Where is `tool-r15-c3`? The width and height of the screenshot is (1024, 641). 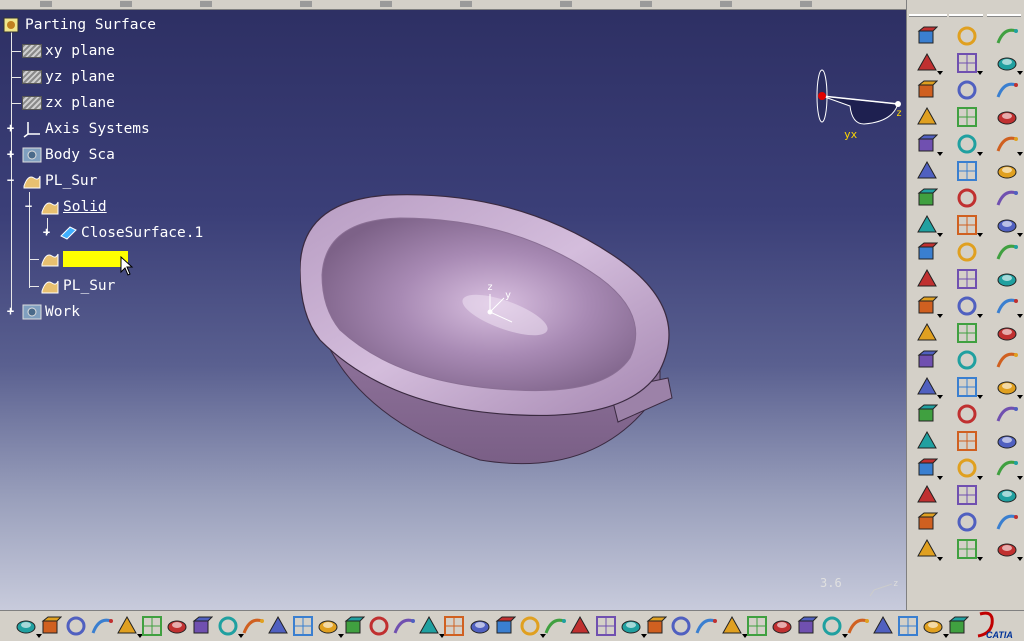
tool-r15-c3 is located at coordinates (1007, 414).